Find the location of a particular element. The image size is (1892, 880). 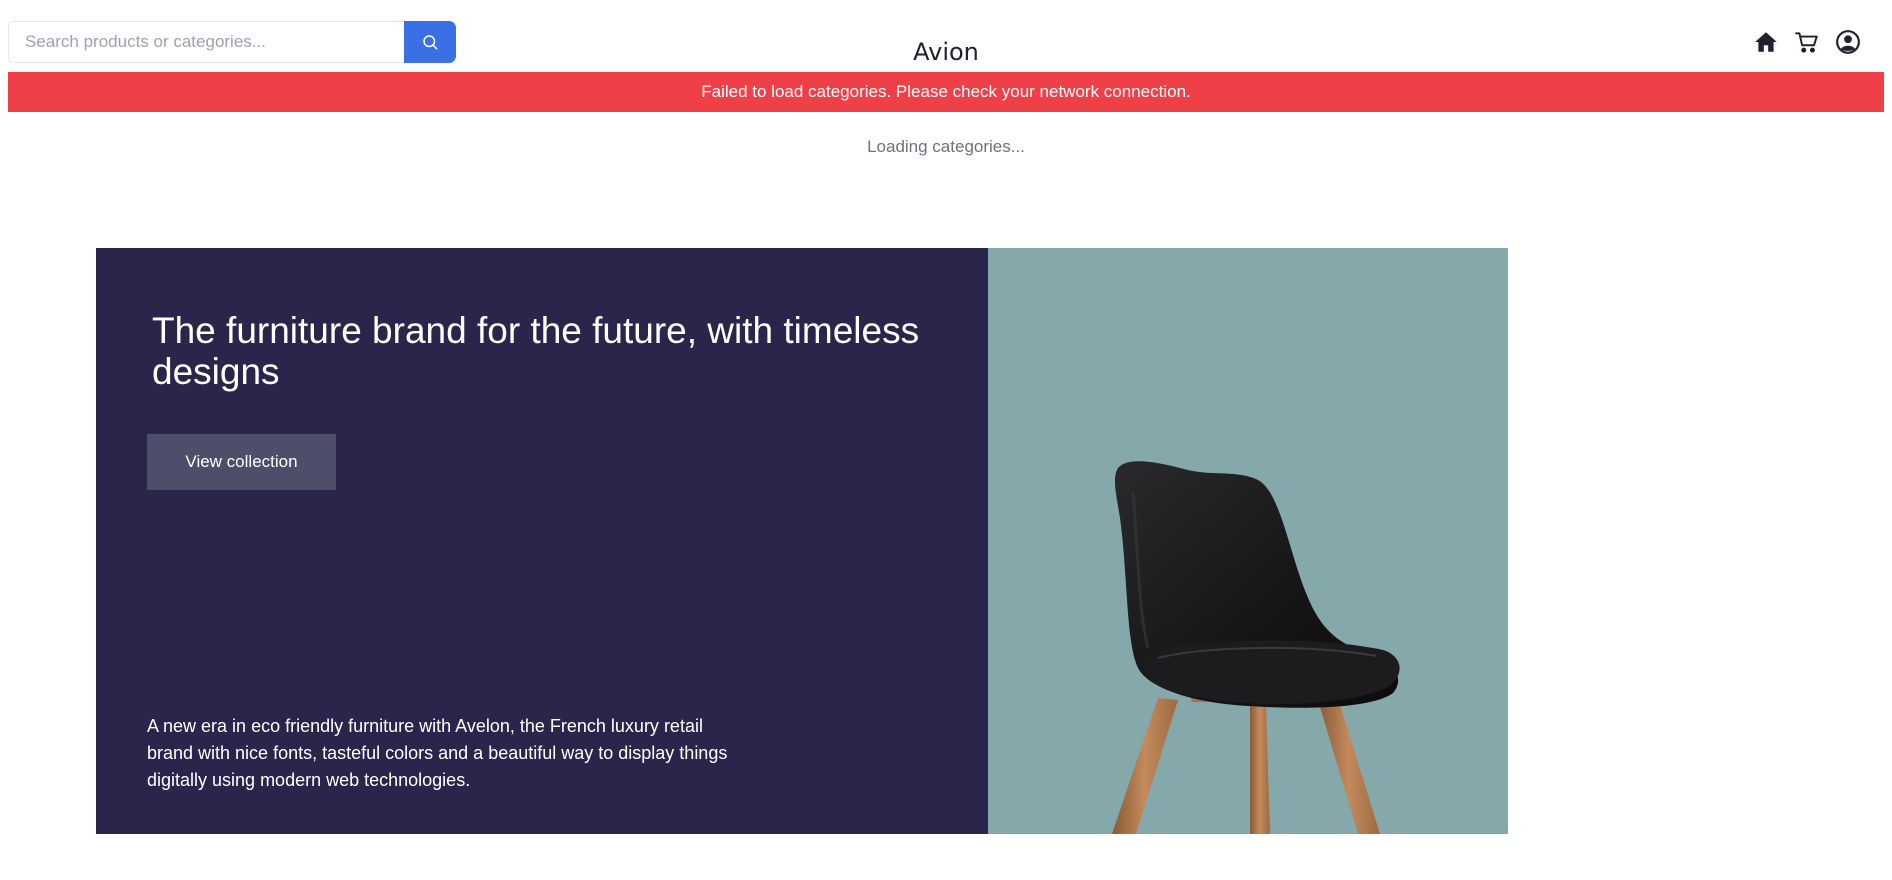

brand-logo: Avion is located at coordinates (946, 52).